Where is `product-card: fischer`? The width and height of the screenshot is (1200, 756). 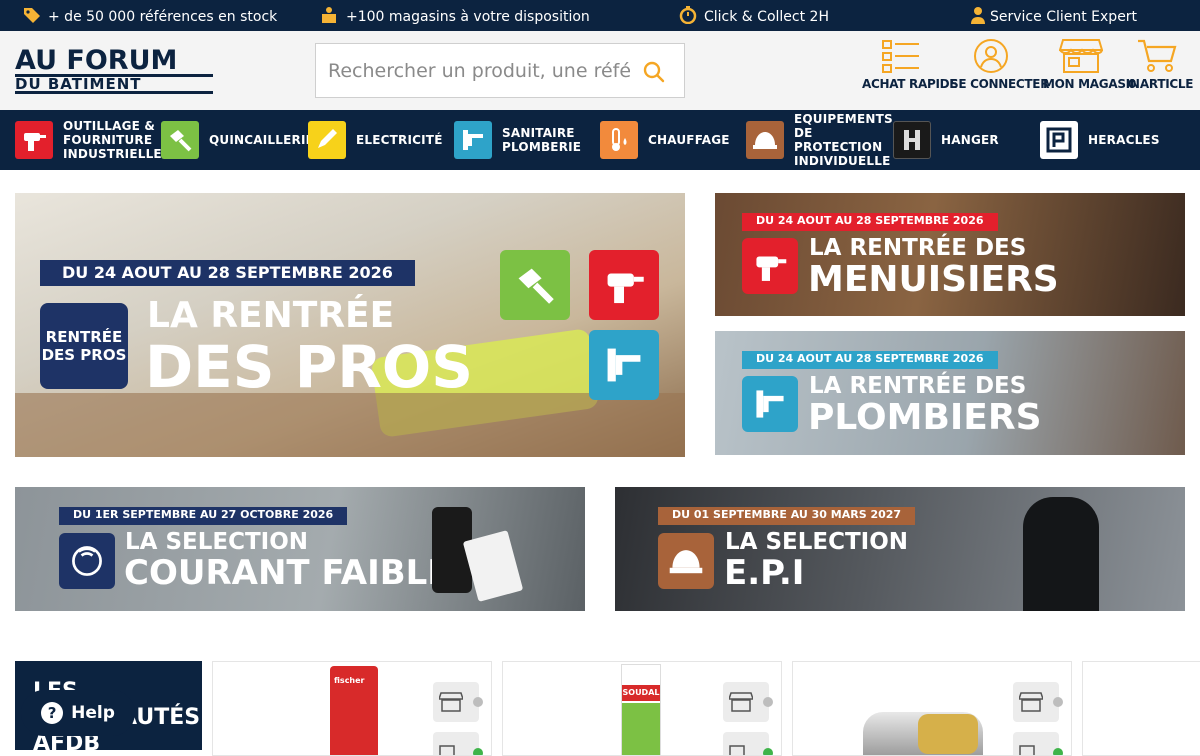
product-card: fischer is located at coordinates (352, 708).